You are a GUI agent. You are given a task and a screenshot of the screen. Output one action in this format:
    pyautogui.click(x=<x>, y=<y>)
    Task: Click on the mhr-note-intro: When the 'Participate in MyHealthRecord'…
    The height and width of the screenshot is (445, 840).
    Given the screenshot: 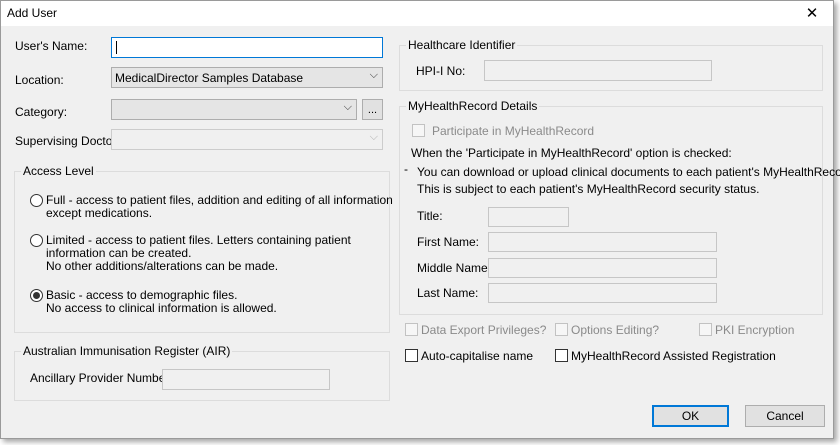 What is the action you would take?
    pyautogui.click(x=571, y=153)
    